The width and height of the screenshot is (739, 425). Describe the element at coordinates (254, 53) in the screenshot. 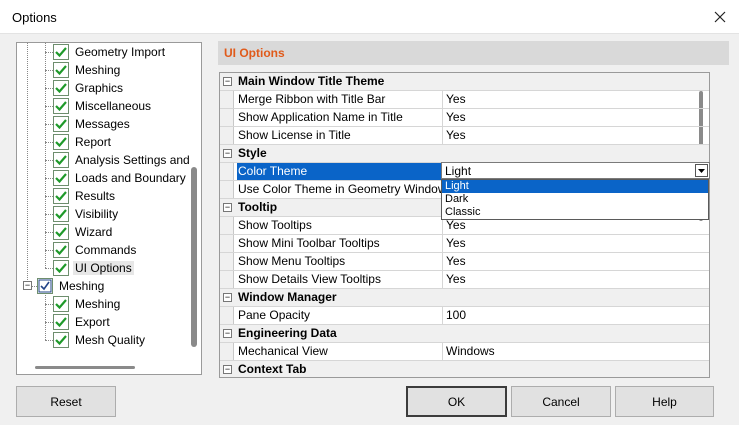

I see `panel-title: UI Options` at that location.